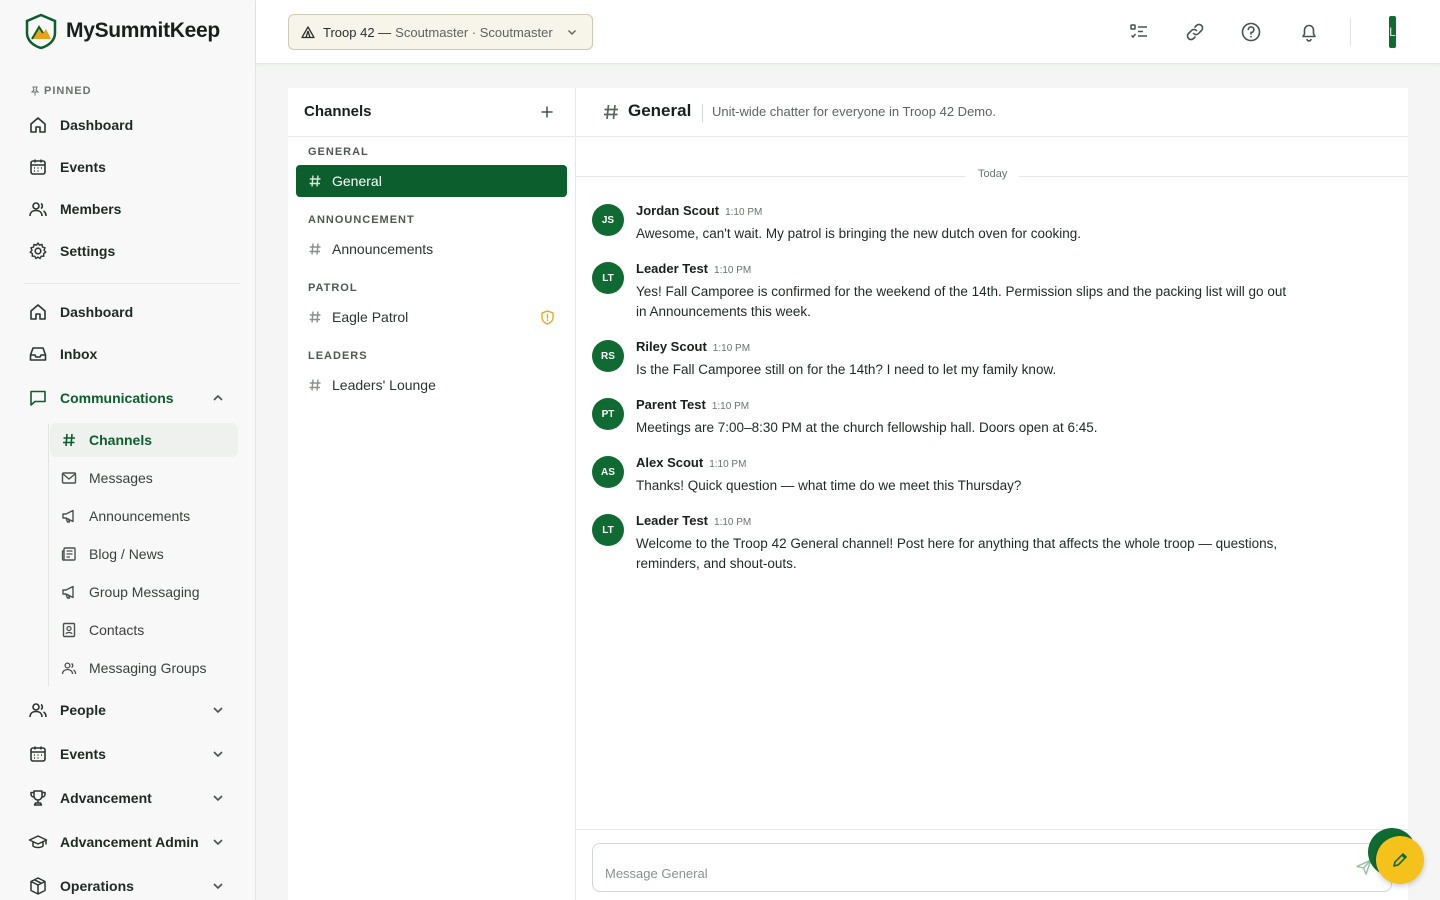  What do you see at coordinates (992, 829) in the screenshot?
I see `composer-divider` at bounding box center [992, 829].